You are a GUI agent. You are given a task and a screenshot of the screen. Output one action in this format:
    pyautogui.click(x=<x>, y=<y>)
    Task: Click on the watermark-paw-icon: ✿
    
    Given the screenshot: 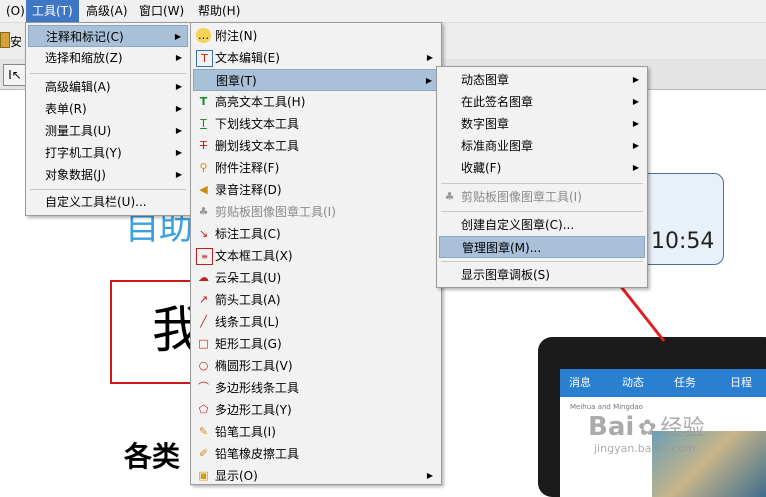 What is the action you would take?
    pyautogui.click(x=647, y=428)
    